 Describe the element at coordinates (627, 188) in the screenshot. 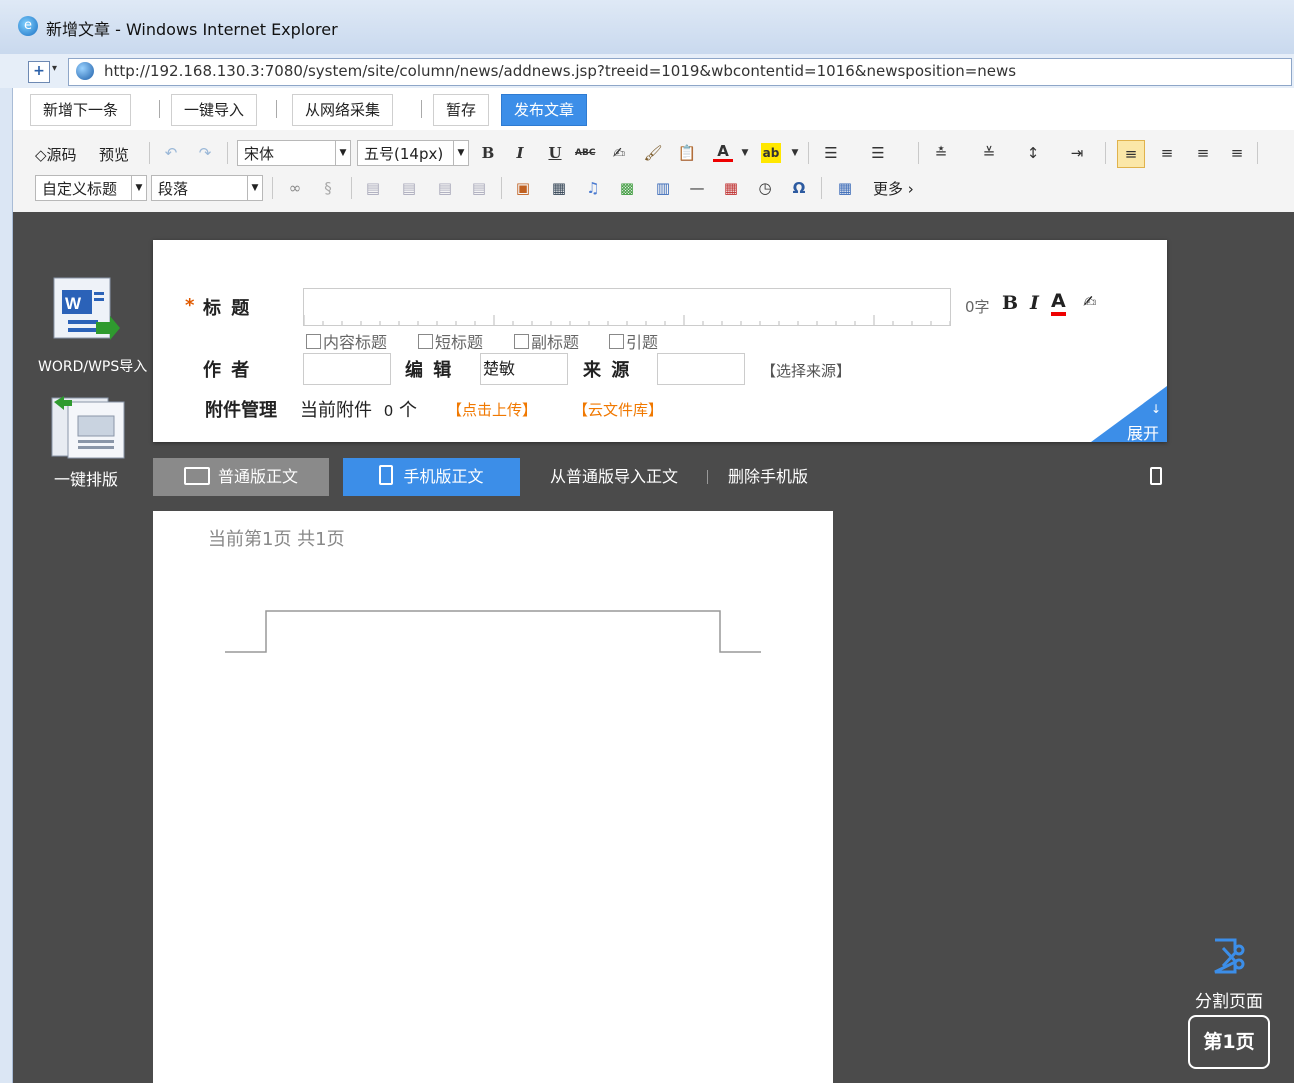

I see `map-icon: ▩` at that location.